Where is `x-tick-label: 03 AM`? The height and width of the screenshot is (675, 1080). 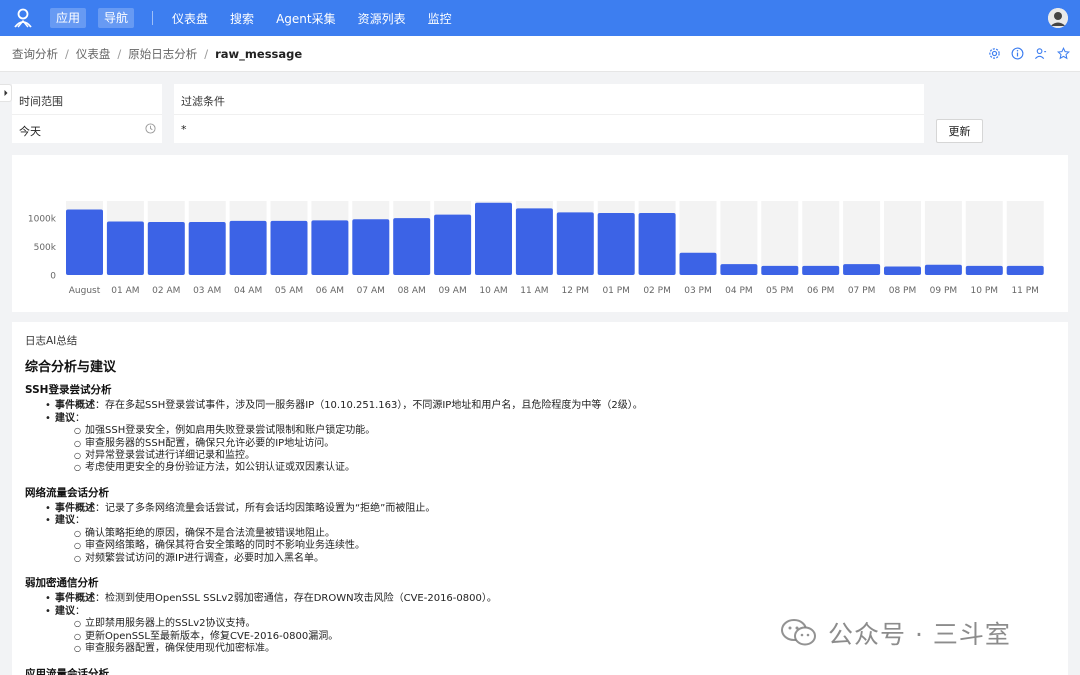 x-tick-label: 03 AM is located at coordinates (207, 291).